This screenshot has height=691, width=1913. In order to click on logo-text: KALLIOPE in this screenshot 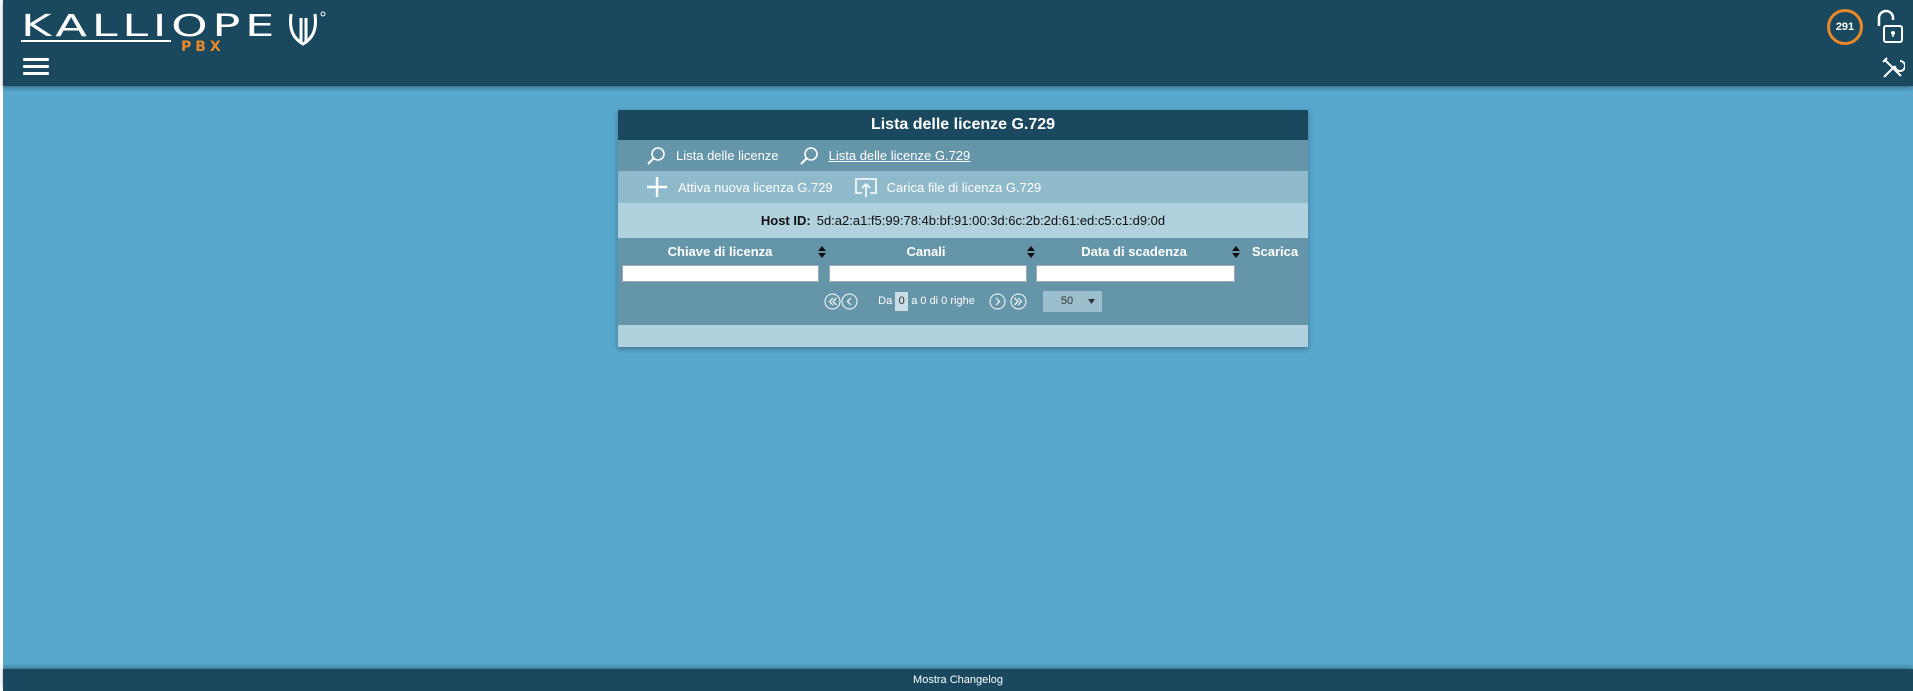, I will do `click(150, 26)`.